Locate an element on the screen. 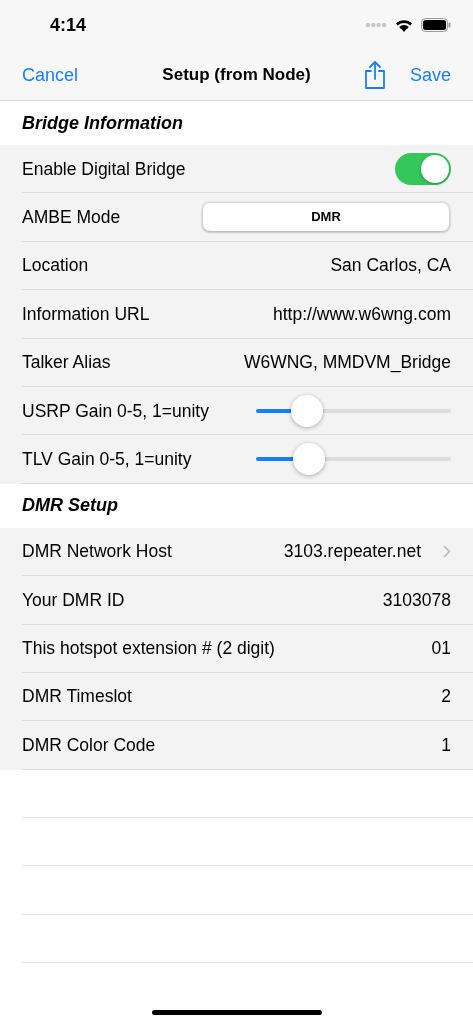  row-label: DMR Network Host is located at coordinates (97, 552).